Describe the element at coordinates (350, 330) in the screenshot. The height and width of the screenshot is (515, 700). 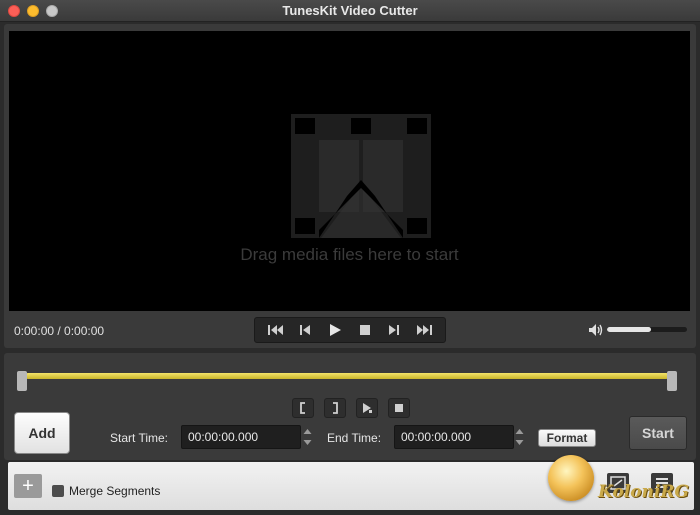
I see `transport-controls` at that location.